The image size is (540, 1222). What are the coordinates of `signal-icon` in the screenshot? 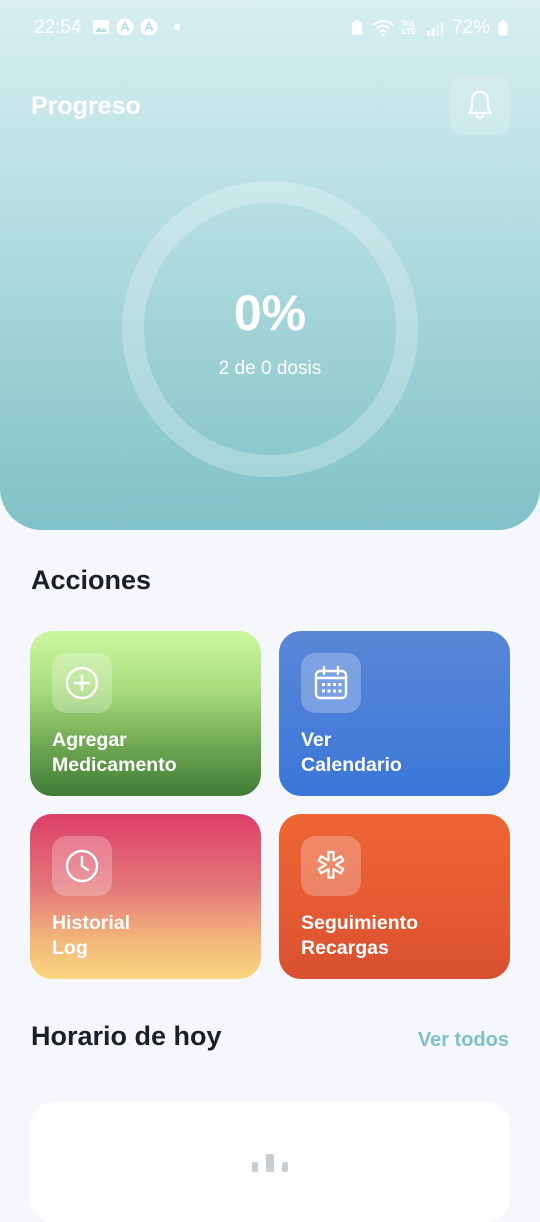 It's located at (435, 29).